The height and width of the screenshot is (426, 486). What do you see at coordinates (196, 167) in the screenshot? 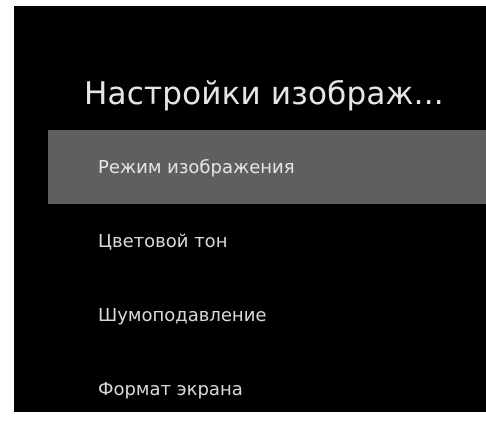
I see `menu-item-label: Режим изображения` at bounding box center [196, 167].